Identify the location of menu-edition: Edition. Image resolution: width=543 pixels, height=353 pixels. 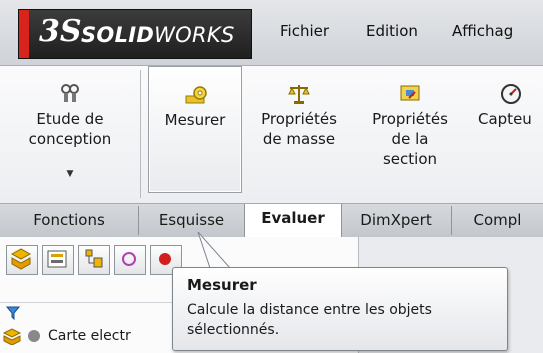
(392, 31).